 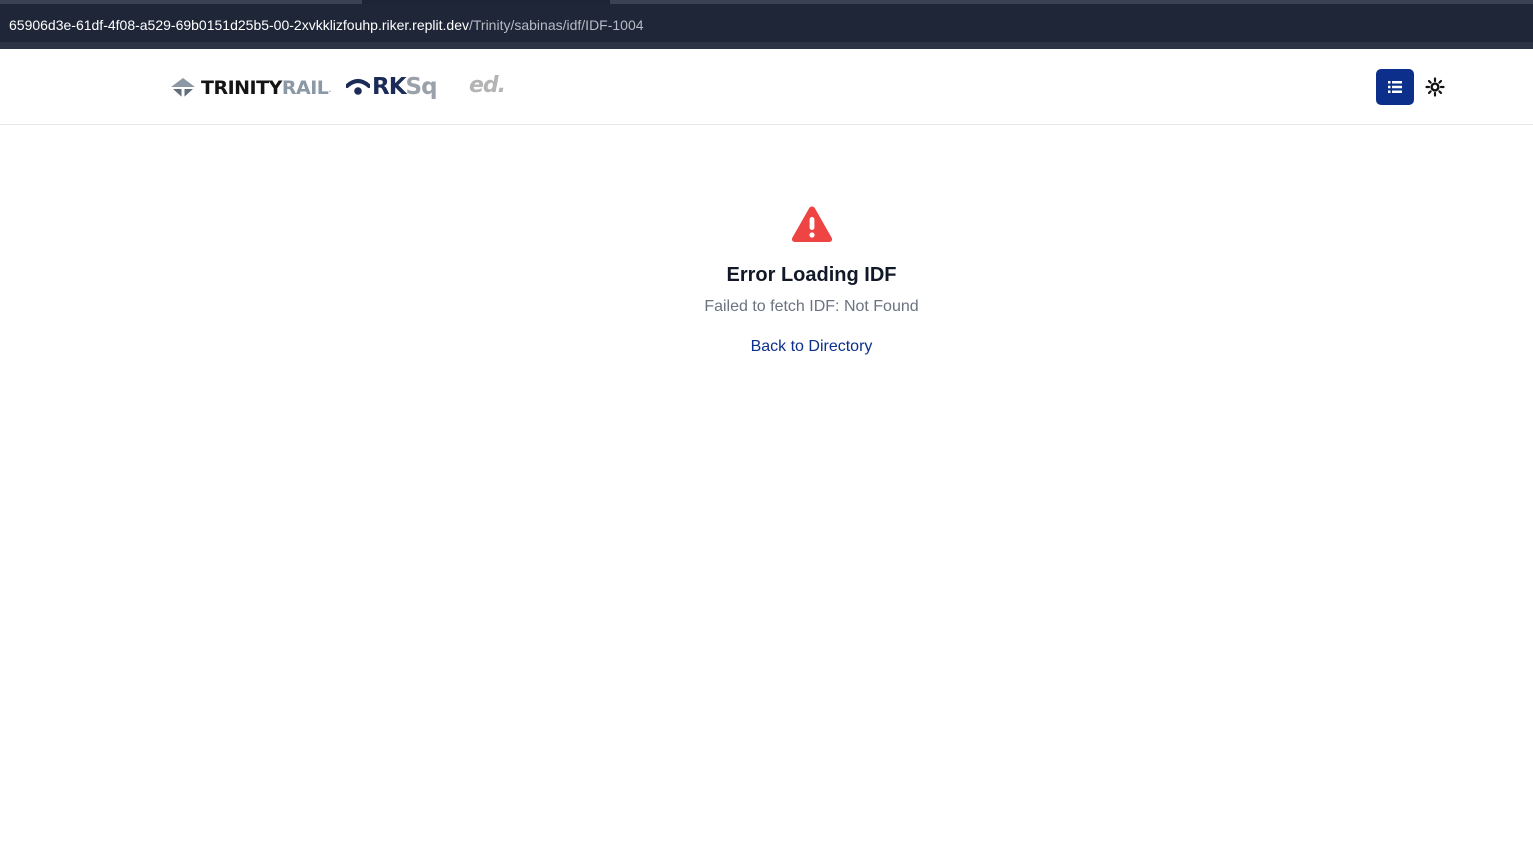 I want to click on error-message: Failed to fetch IDF: Not Found, so click(x=811, y=306).